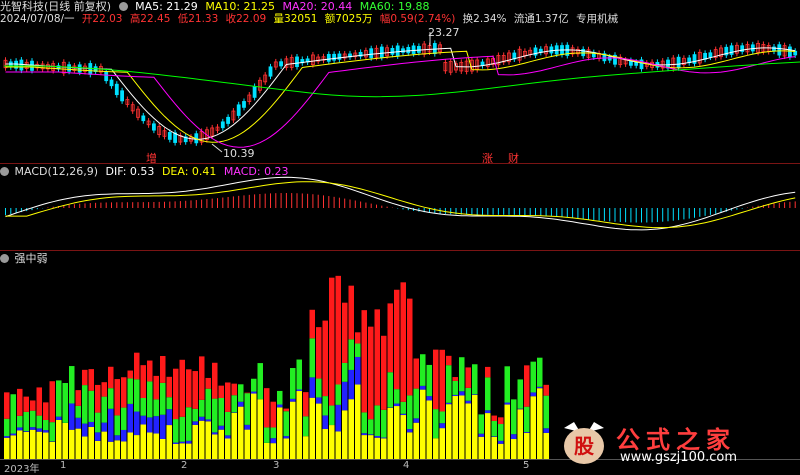 The image size is (800, 475). I want to click on panel-divider, so click(400, 163).